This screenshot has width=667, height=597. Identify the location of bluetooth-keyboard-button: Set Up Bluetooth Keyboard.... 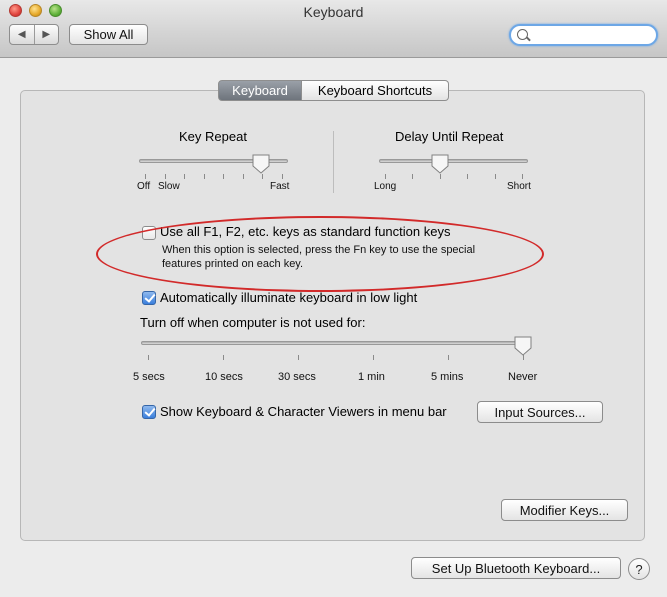
(516, 568).